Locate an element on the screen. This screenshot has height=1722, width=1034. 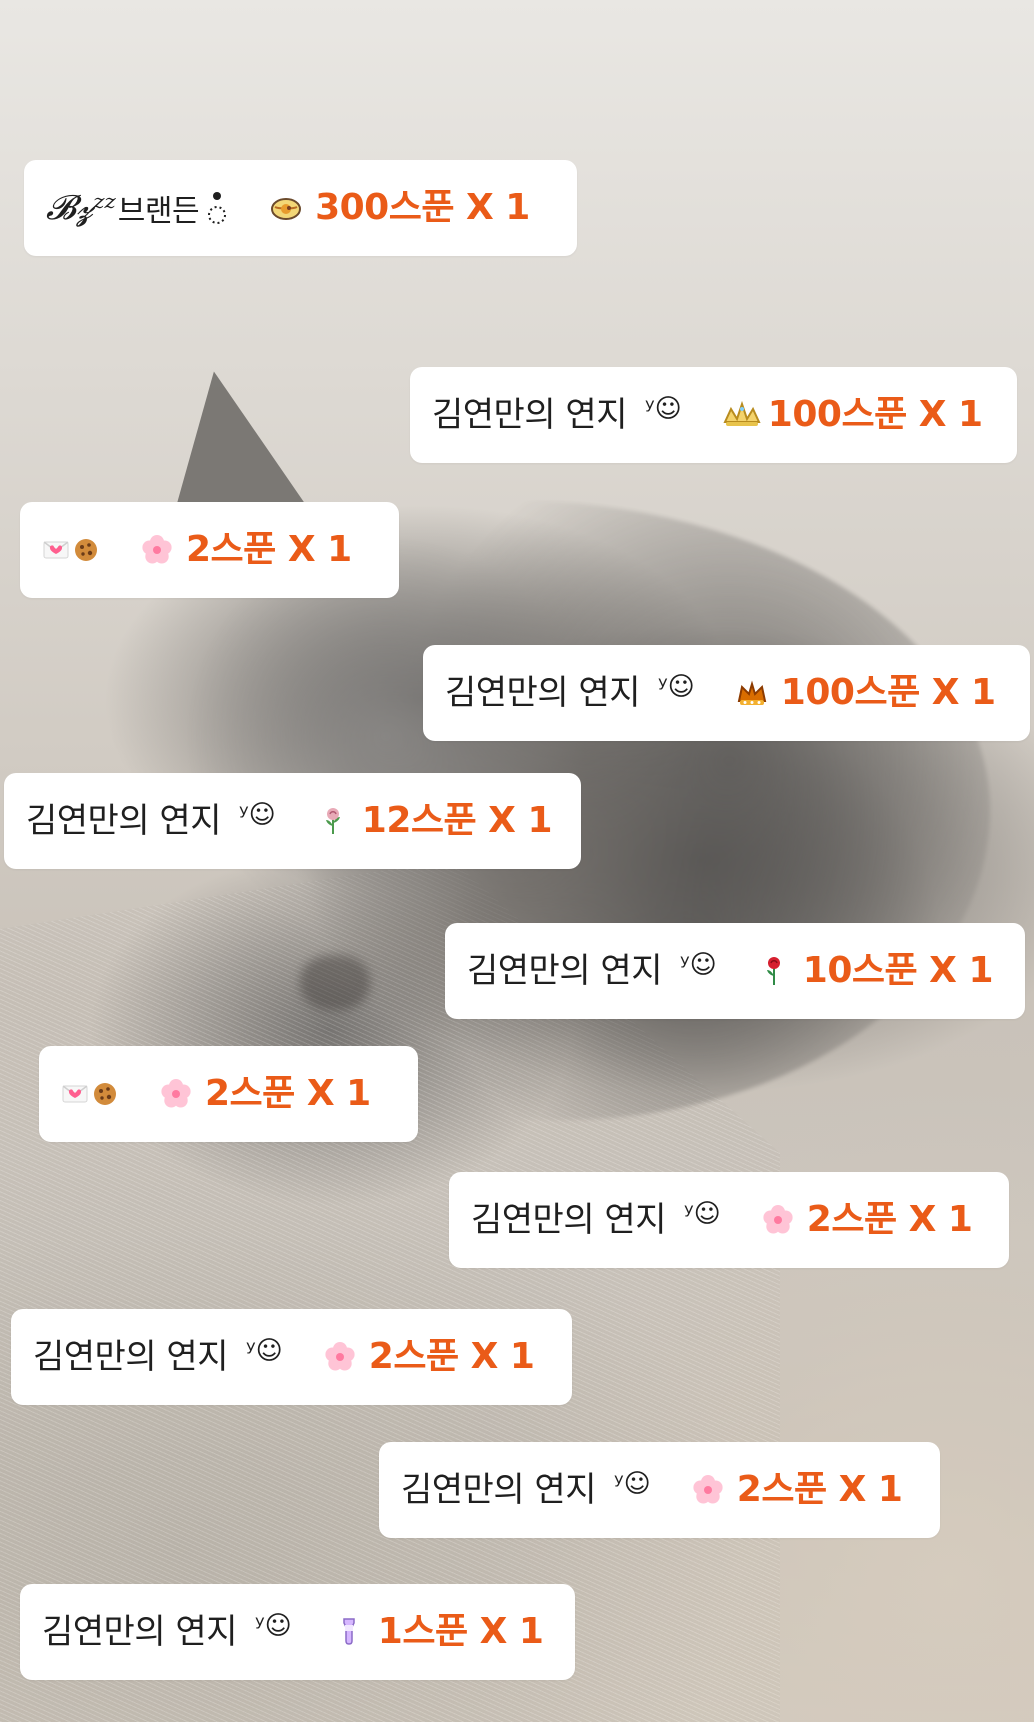
donation-badge-8: 김연만의 연지 ʸ☺ 2스푼 X 1 is located at coordinates (729, 1220).